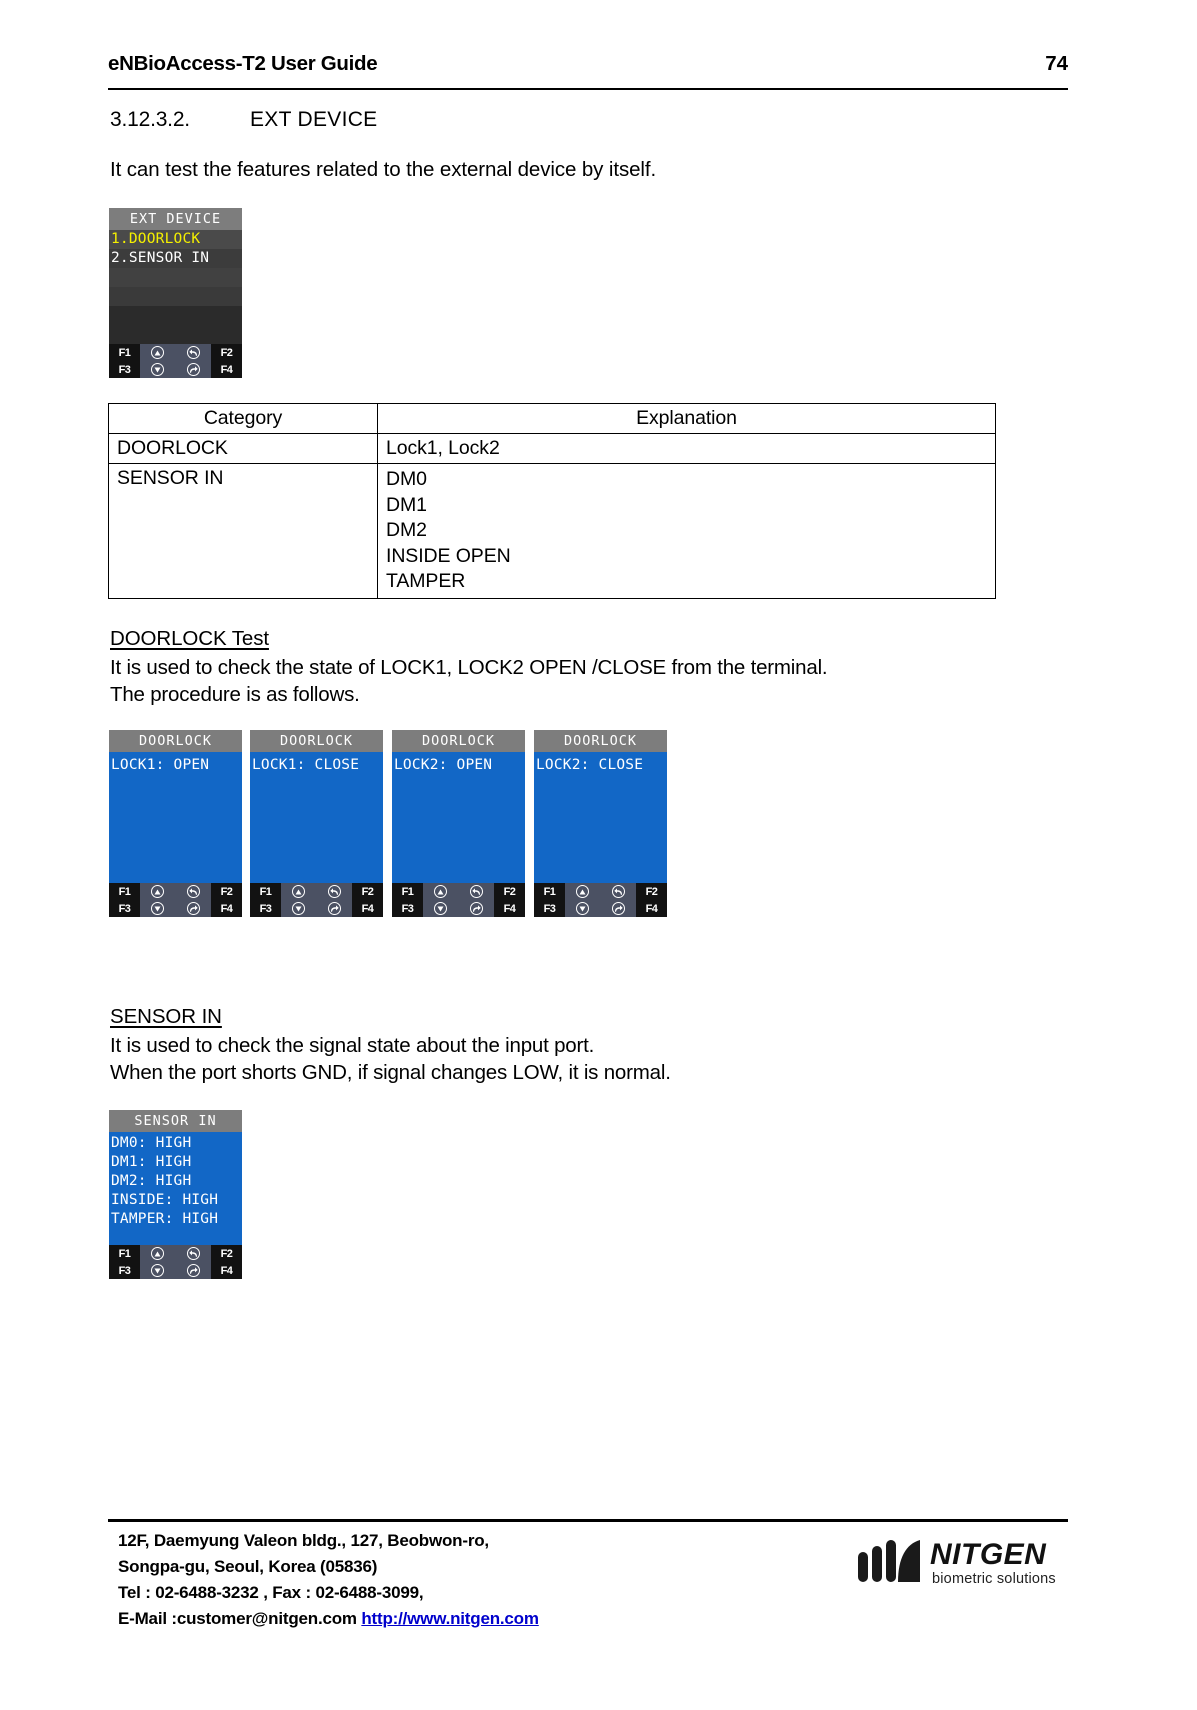 This screenshot has width=1197, height=1710. Describe the element at coordinates (426, 581) in the screenshot. I see `explanation-line: TAMPER` at that location.